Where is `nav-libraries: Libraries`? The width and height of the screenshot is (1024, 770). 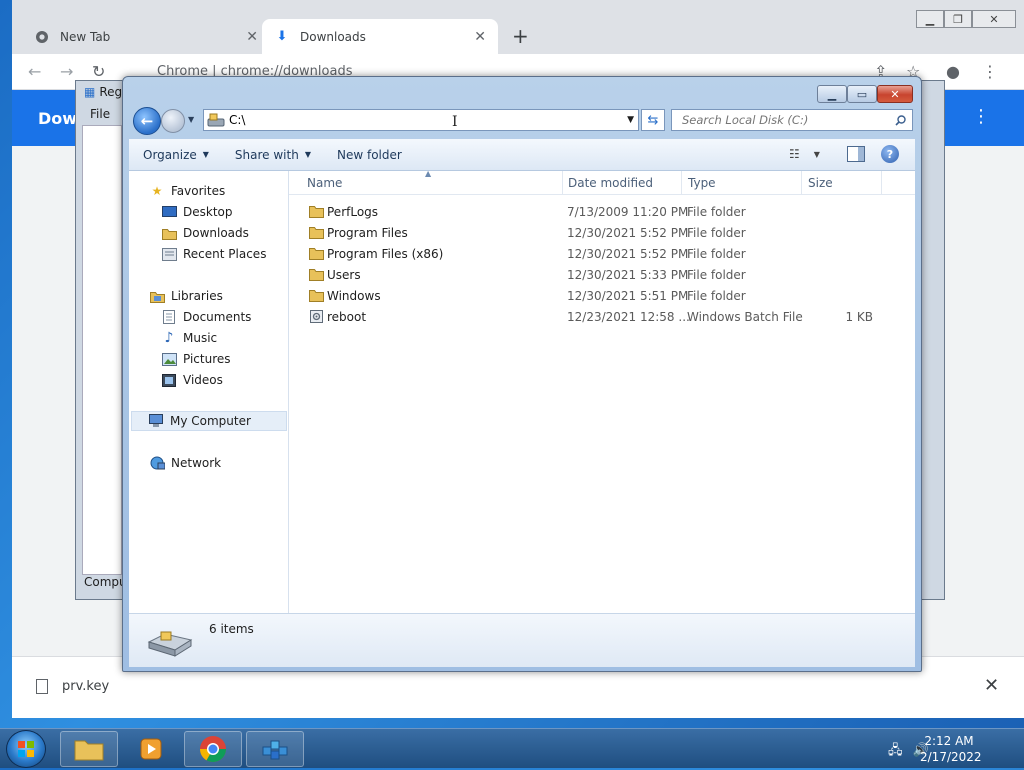
nav-libraries: Libraries is located at coordinates (186, 296).